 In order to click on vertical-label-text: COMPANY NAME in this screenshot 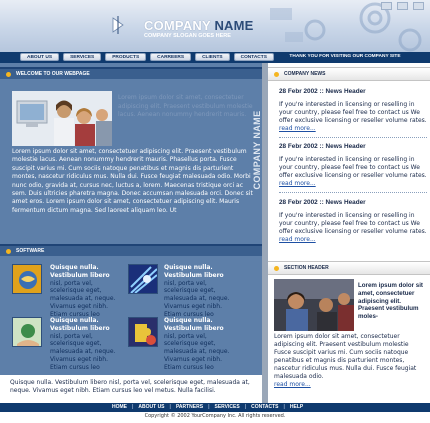, I will do `click(257, 150)`.